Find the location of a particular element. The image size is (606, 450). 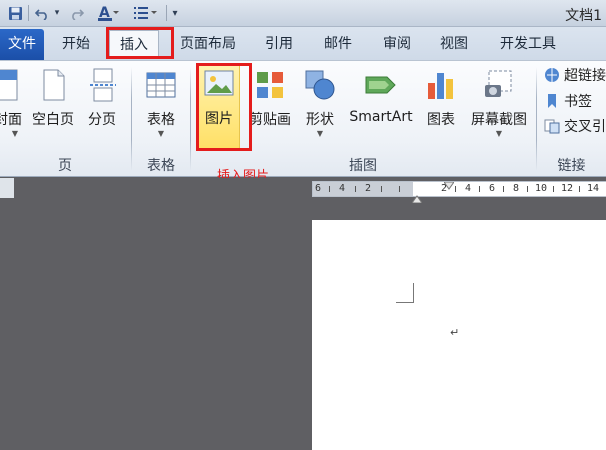

smartart-label: SmartArt is located at coordinates (381, 117).